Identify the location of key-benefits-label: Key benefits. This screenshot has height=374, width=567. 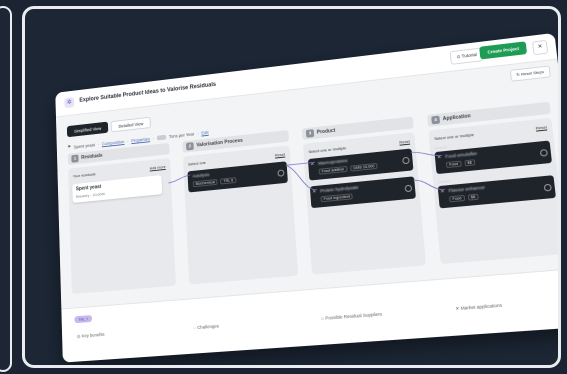
(93, 335).